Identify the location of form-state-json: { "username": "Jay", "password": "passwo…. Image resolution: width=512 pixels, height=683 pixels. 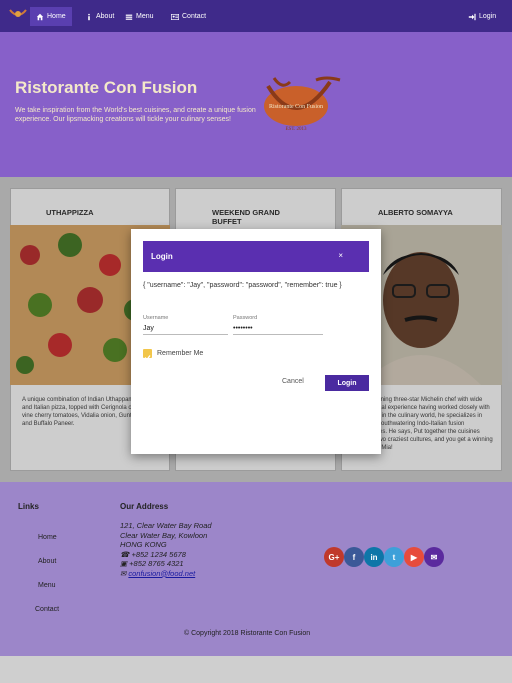
(242, 285).